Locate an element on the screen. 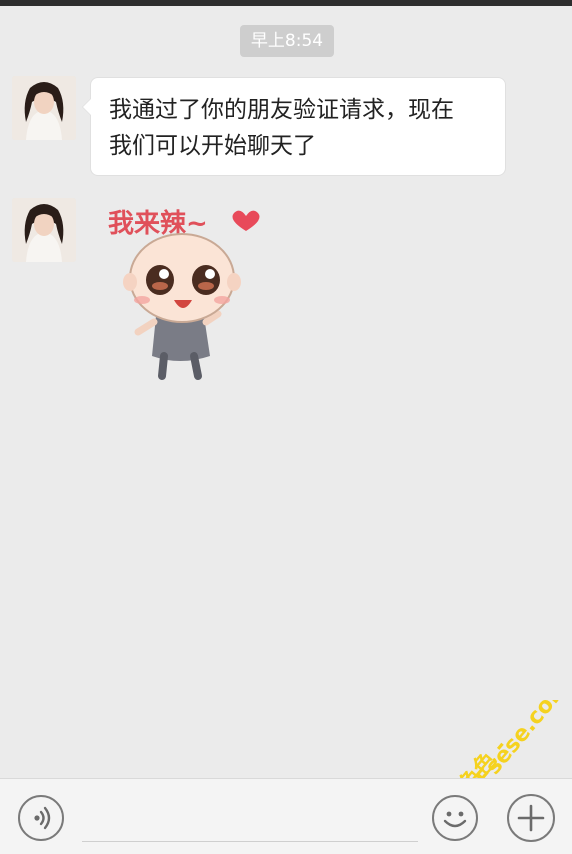 The height and width of the screenshot is (854, 572). voice-button is located at coordinates (41, 818).